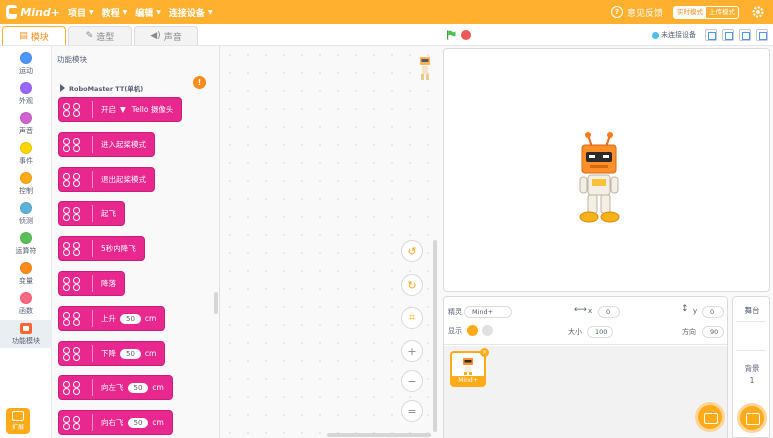  Describe the element at coordinates (100, 35) in the screenshot. I see `tab-costumes: ✎ 造型` at that location.